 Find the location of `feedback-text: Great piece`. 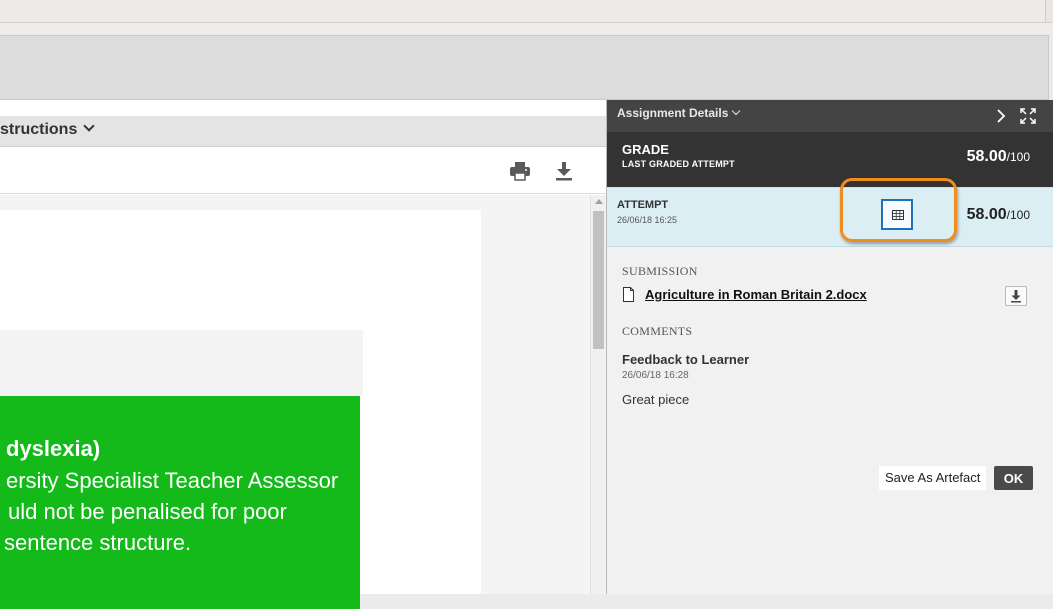

feedback-text: Great piece is located at coordinates (656, 399).